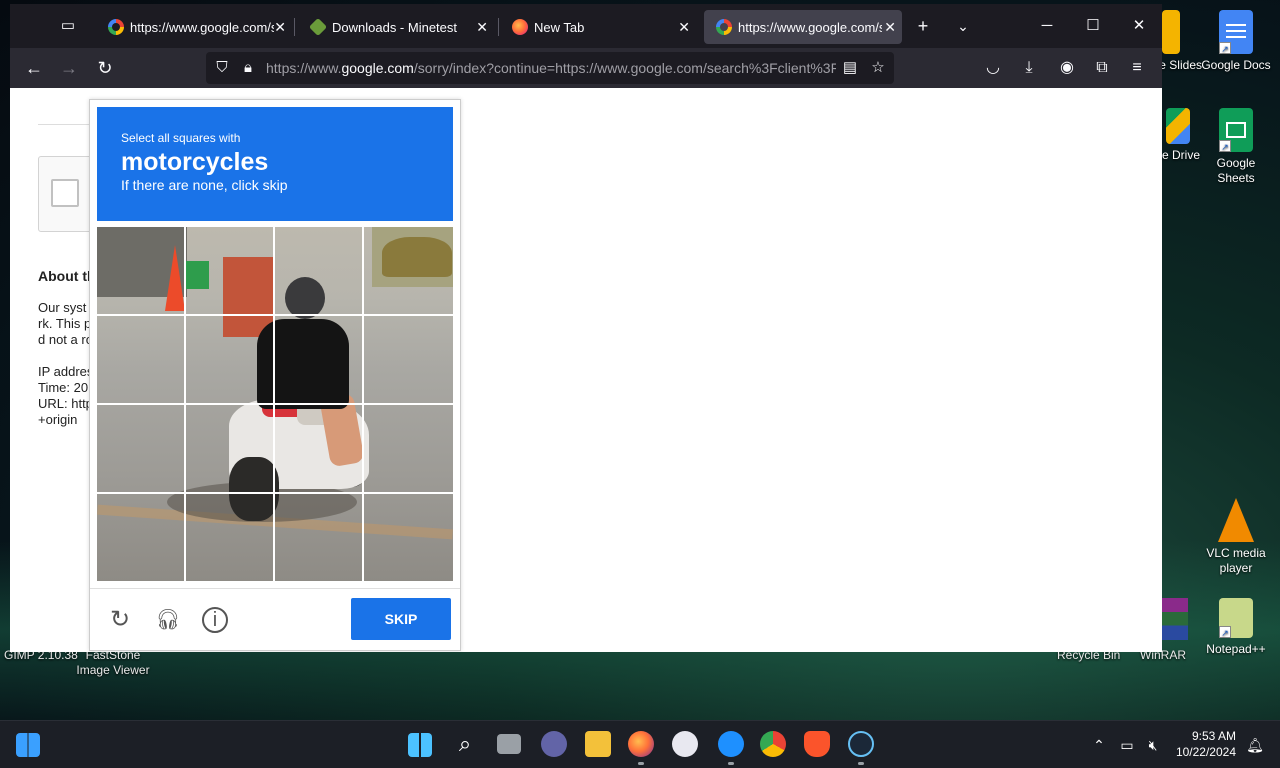  Describe the element at coordinates (554, 744) in the screenshot. I see `teams-chat-icon` at that location.